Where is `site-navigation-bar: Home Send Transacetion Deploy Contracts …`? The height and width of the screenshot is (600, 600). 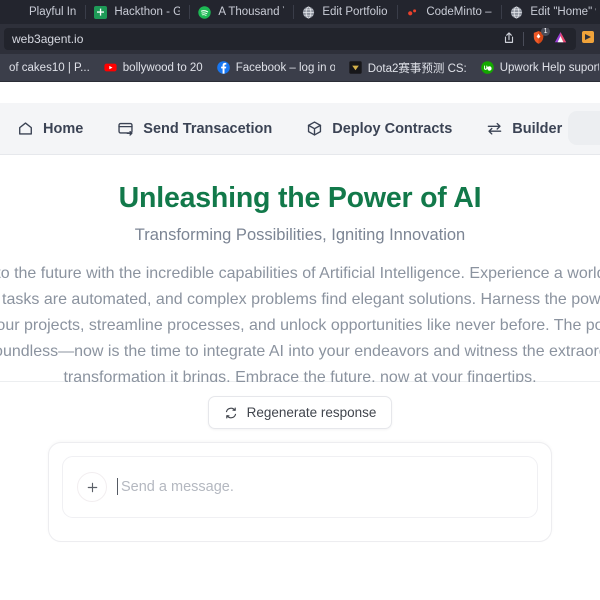
site-navigation-bar: Home Send Transacetion Deploy Contracts … is located at coordinates (300, 129).